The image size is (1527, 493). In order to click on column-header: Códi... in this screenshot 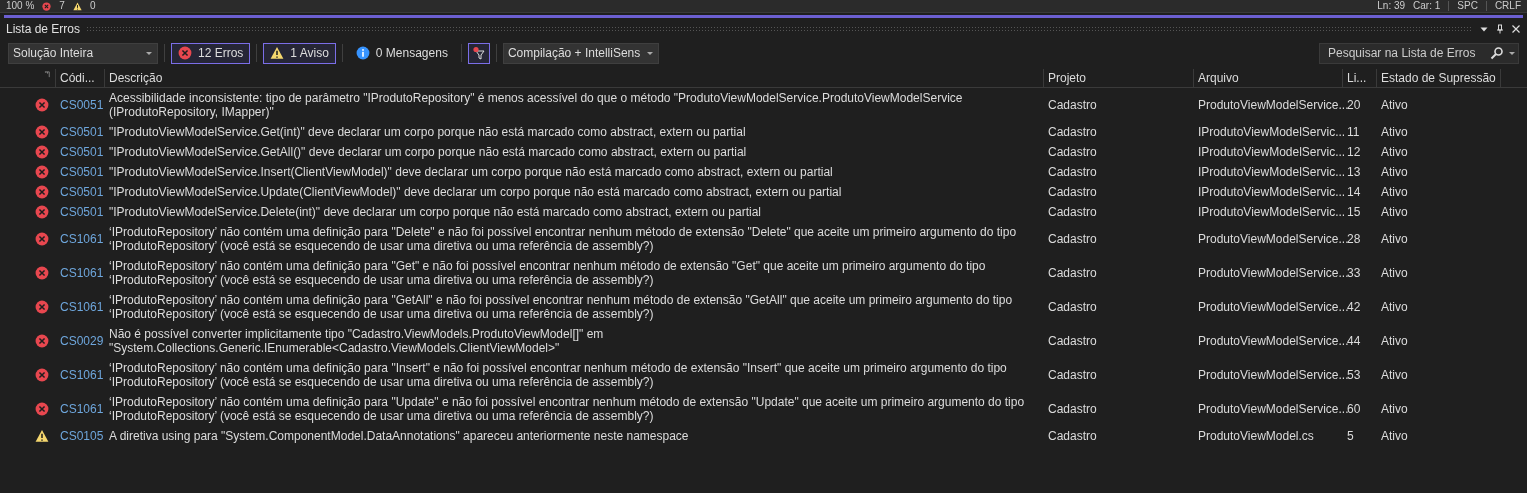, I will do `click(77, 78)`.